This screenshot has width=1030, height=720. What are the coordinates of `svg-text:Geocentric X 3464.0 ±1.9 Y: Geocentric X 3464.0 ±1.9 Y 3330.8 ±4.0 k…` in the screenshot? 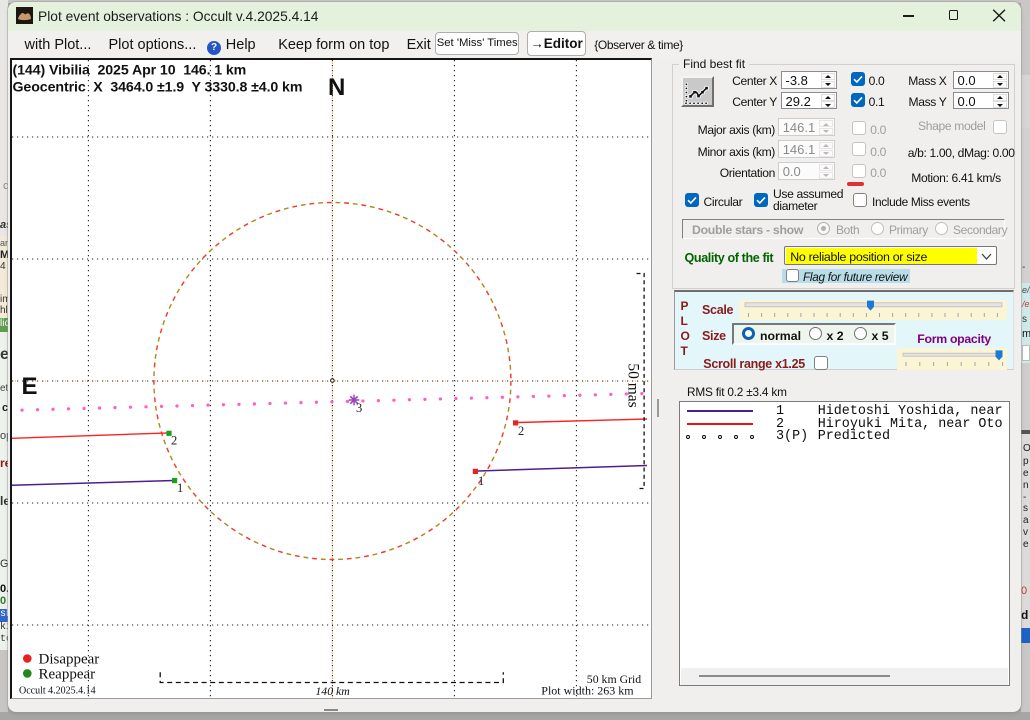 It's located at (158, 88).